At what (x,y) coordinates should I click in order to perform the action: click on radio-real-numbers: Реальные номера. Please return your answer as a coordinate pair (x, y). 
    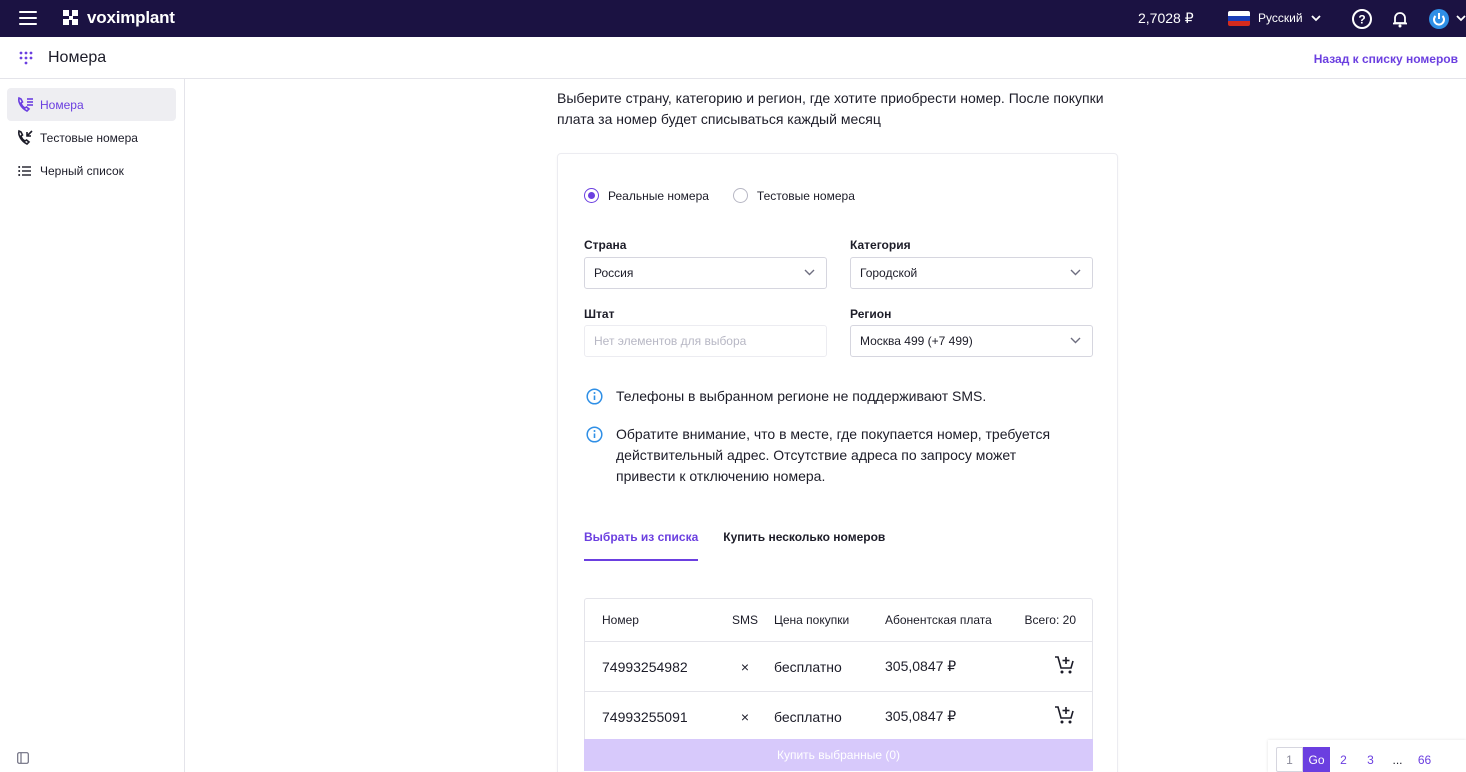
    Looking at the image, I should click on (646, 195).